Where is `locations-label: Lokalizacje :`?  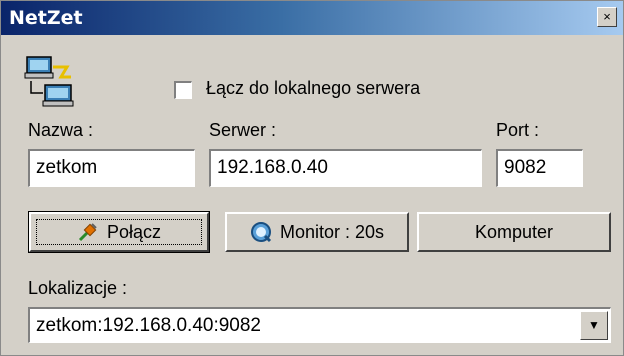 locations-label: Lokalizacje : is located at coordinates (78, 288).